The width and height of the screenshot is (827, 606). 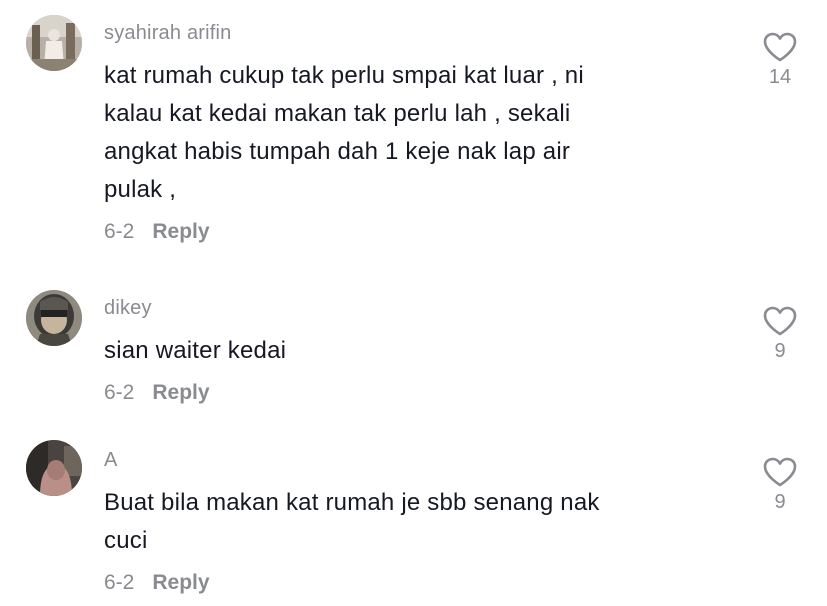 What do you see at coordinates (195, 350) in the screenshot?
I see `comment-text: sian waiter kedai` at bounding box center [195, 350].